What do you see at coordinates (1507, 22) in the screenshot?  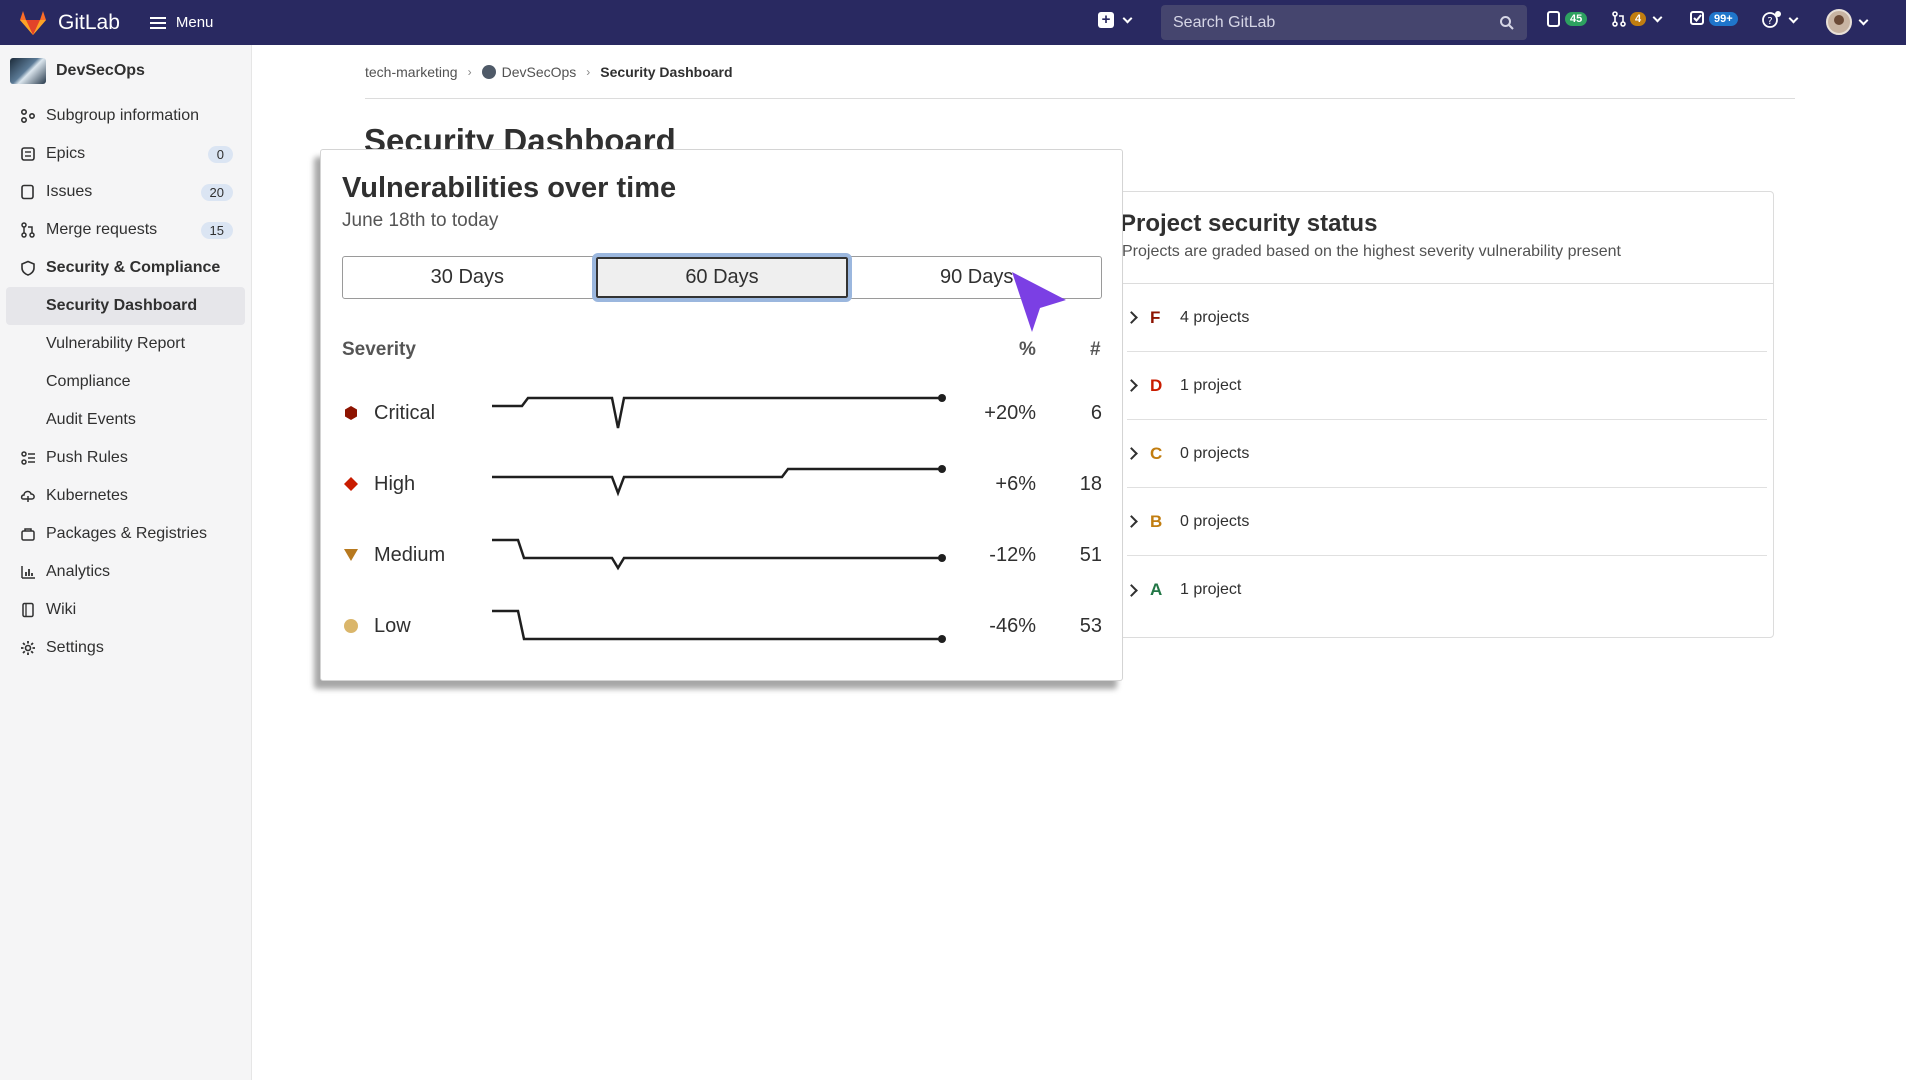 I see `search-icon` at bounding box center [1507, 22].